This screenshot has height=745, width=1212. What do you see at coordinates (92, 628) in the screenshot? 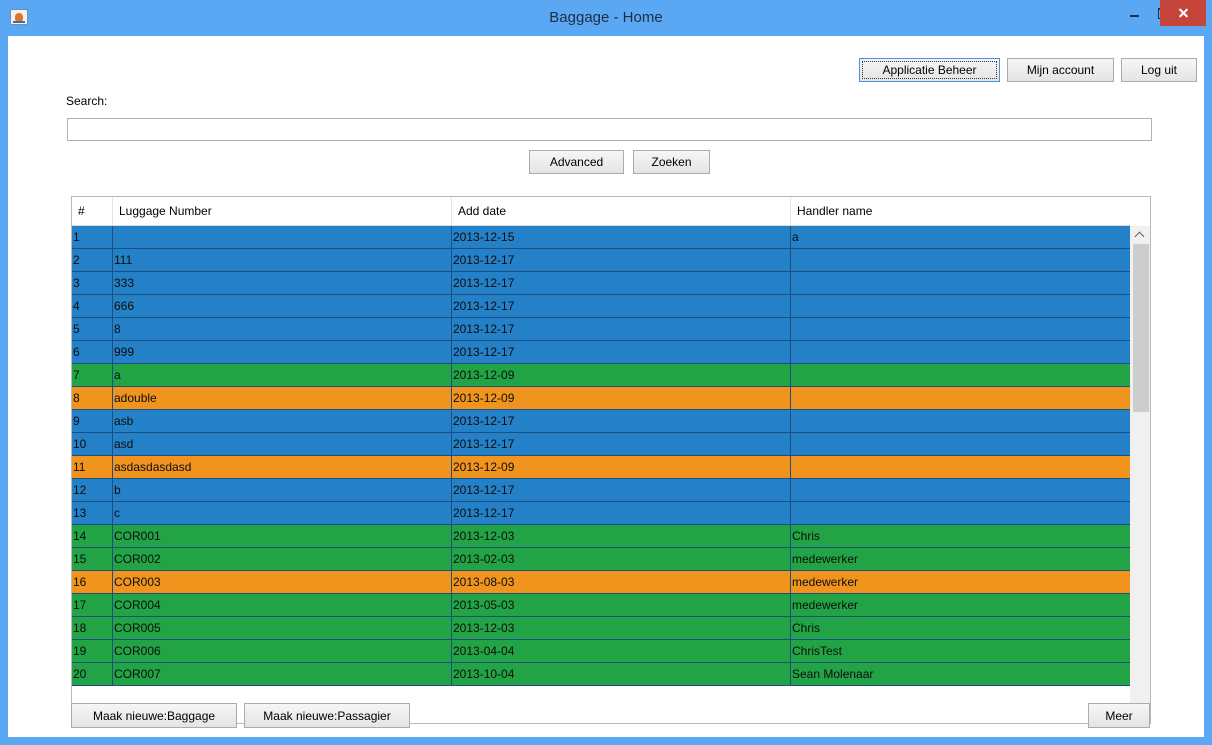
I see `cell-number: 18` at bounding box center [92, 628].